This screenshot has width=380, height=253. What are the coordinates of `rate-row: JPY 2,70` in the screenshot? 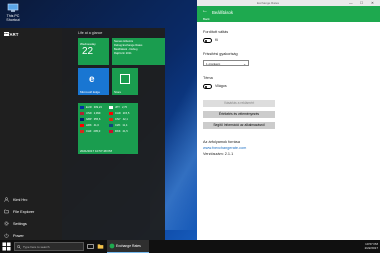 It's located at (118, 107).